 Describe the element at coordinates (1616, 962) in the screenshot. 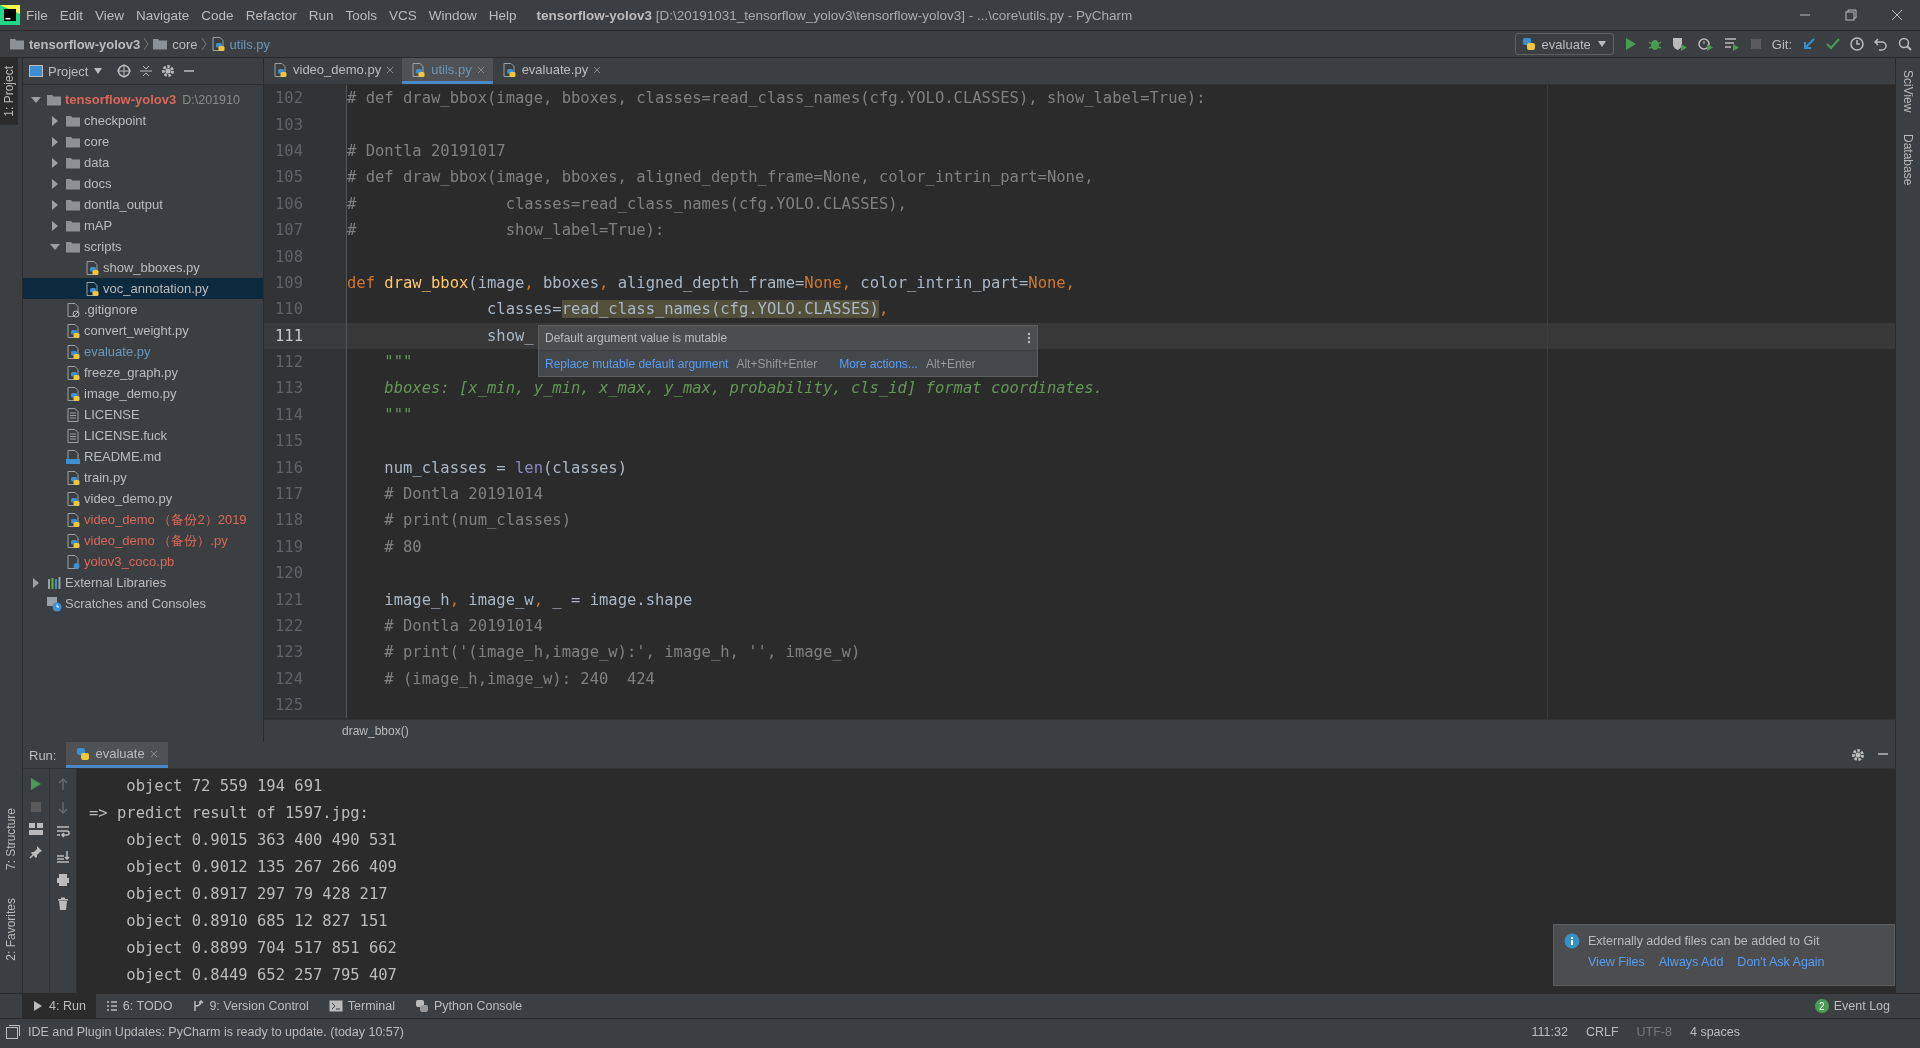

I see `notification-link: View Files` at that location.